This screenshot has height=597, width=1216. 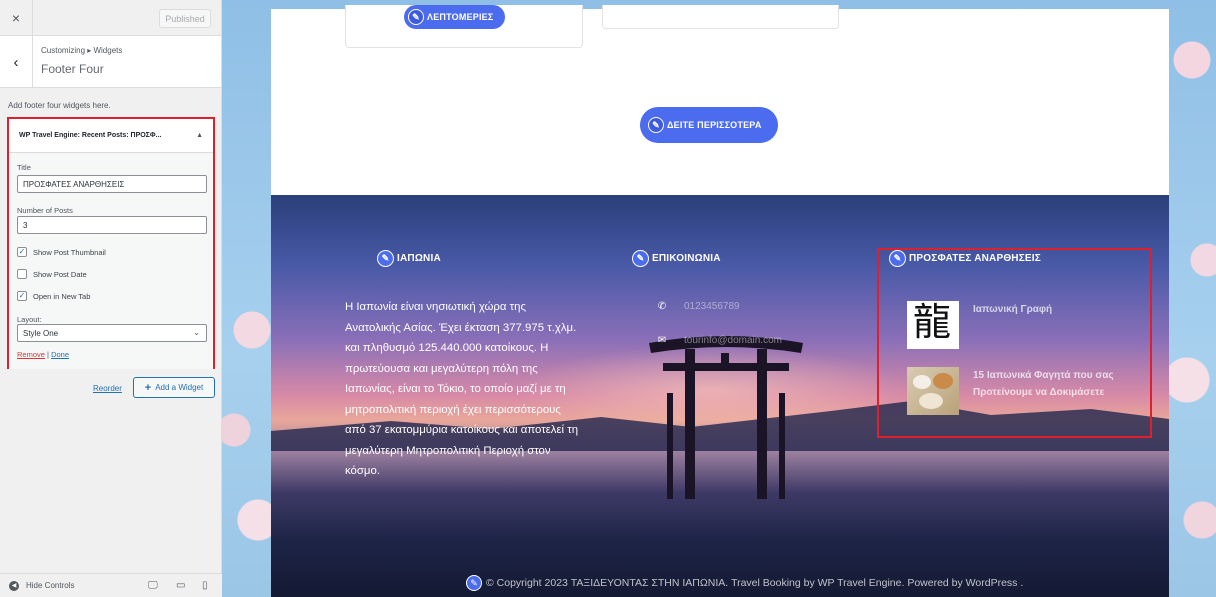 I want to click on hide-controls-label: Hide Controls, so click(x=50, y=585).